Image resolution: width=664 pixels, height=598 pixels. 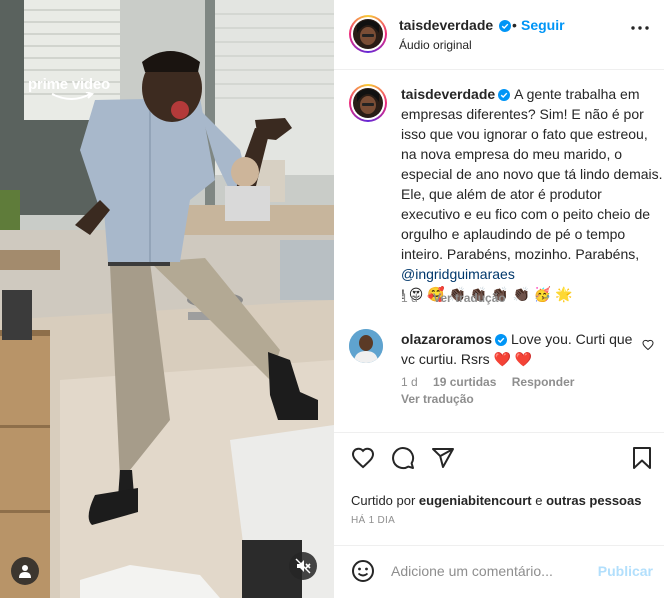 What do you see at coordinates (593, 500) in the screenshot?
I see `liked-by-others-link: outras pessoas` at bounding box center [593, 500].